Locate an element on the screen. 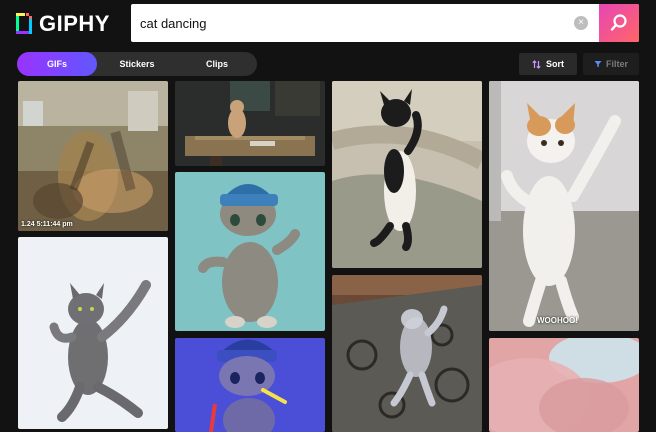 The height and width of the screenshot is (432, 656). gif-kitchen-cat is located at coordinates (250, 123).